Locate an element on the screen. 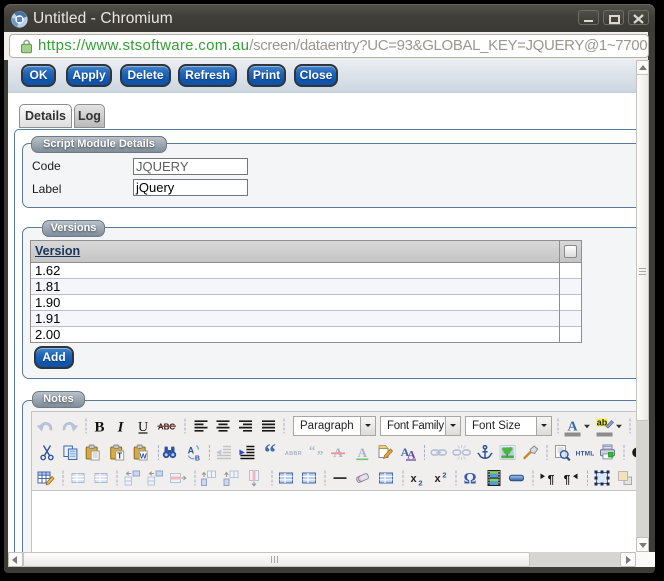  svg-text: B is located at coordinates (99, 428).